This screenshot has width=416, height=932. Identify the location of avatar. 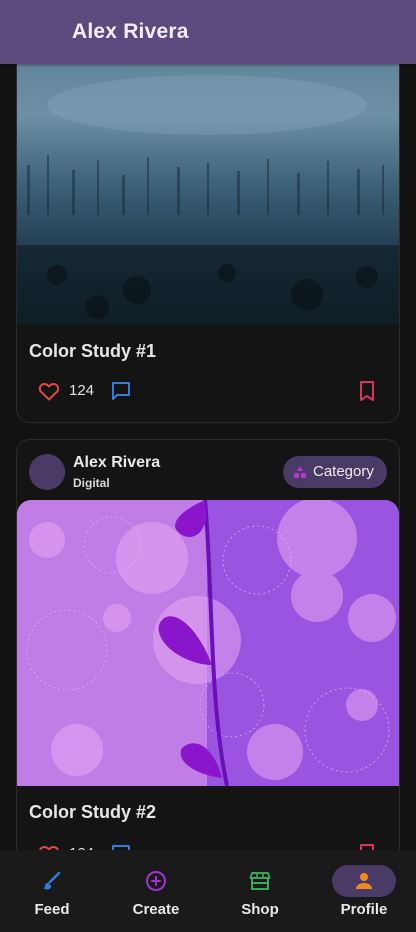
(47, 472).